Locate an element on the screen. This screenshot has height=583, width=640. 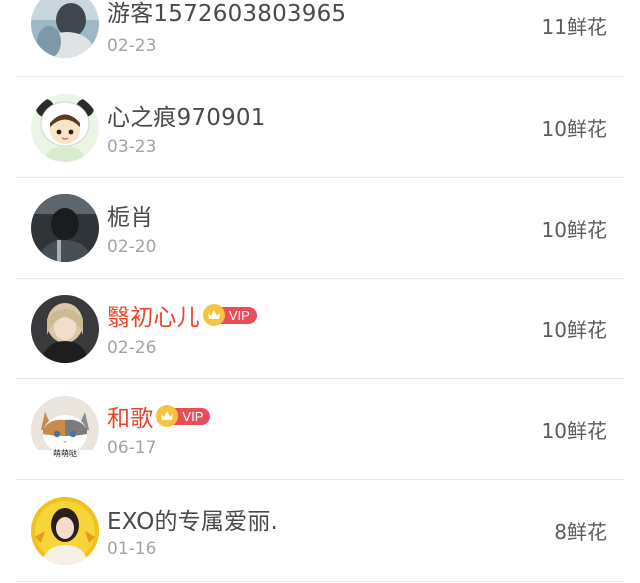
list-item: 游客1572603803965 02-23 11鲜花 is located at coordinates (320, 38).